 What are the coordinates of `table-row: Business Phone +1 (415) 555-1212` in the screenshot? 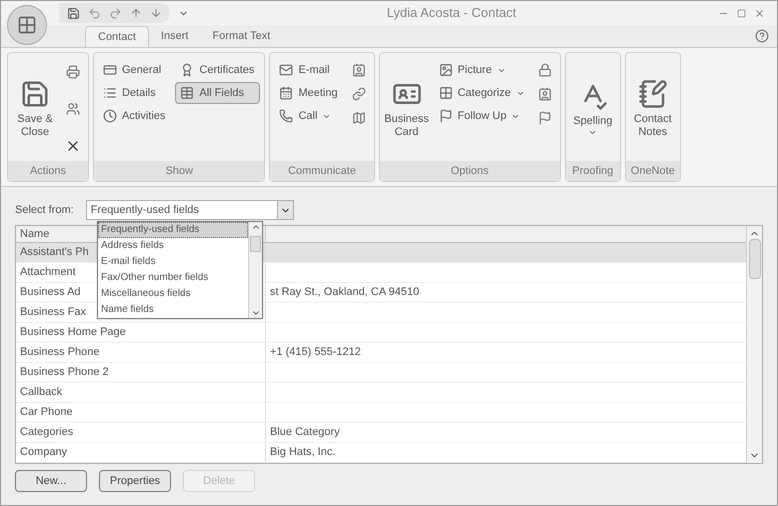 It's located at (381, 353).